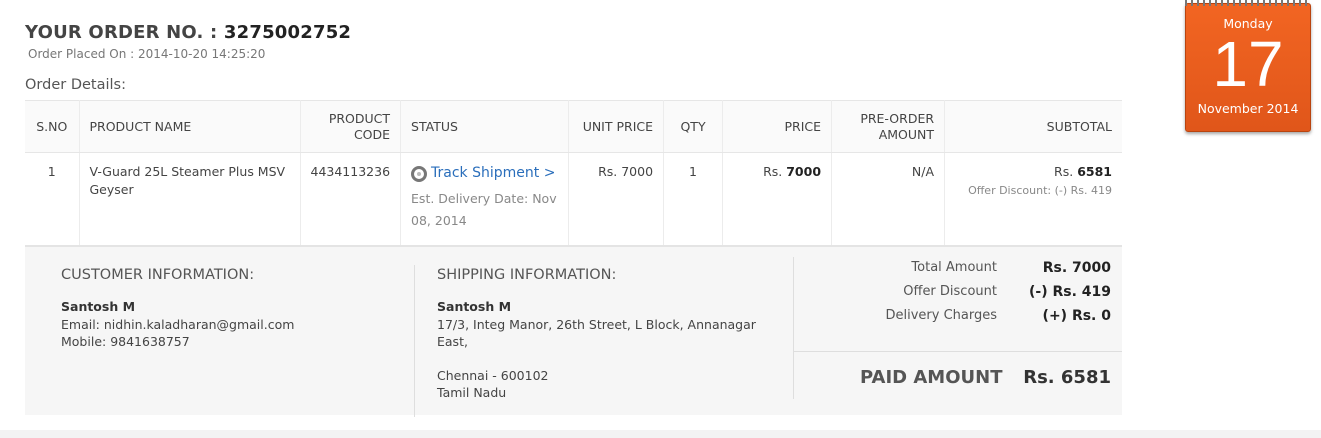 This screenshot has height=438, width=1321. What do you see at coordinates (158, 275) in the screenshot?
I see `customer-info-heading: CUSTOMER INFORMATION:` at bounding box center [158, 275].